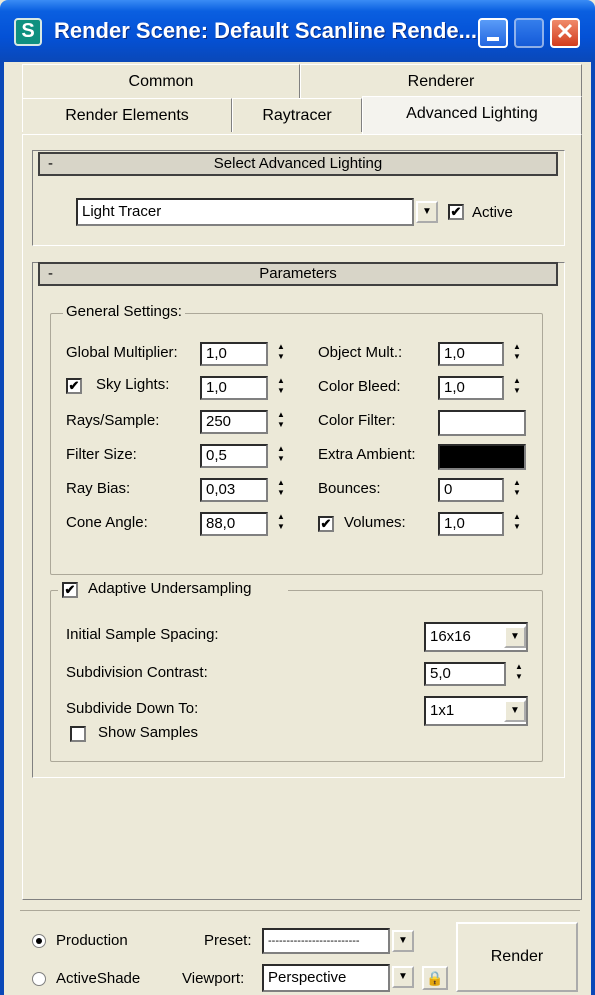 Image resolution: width=595 pixels, height=995 pixels. What do you see at coordinates (529, 33) in the screenshot?
I see `maximize-button` at bounding box center [529, 33].